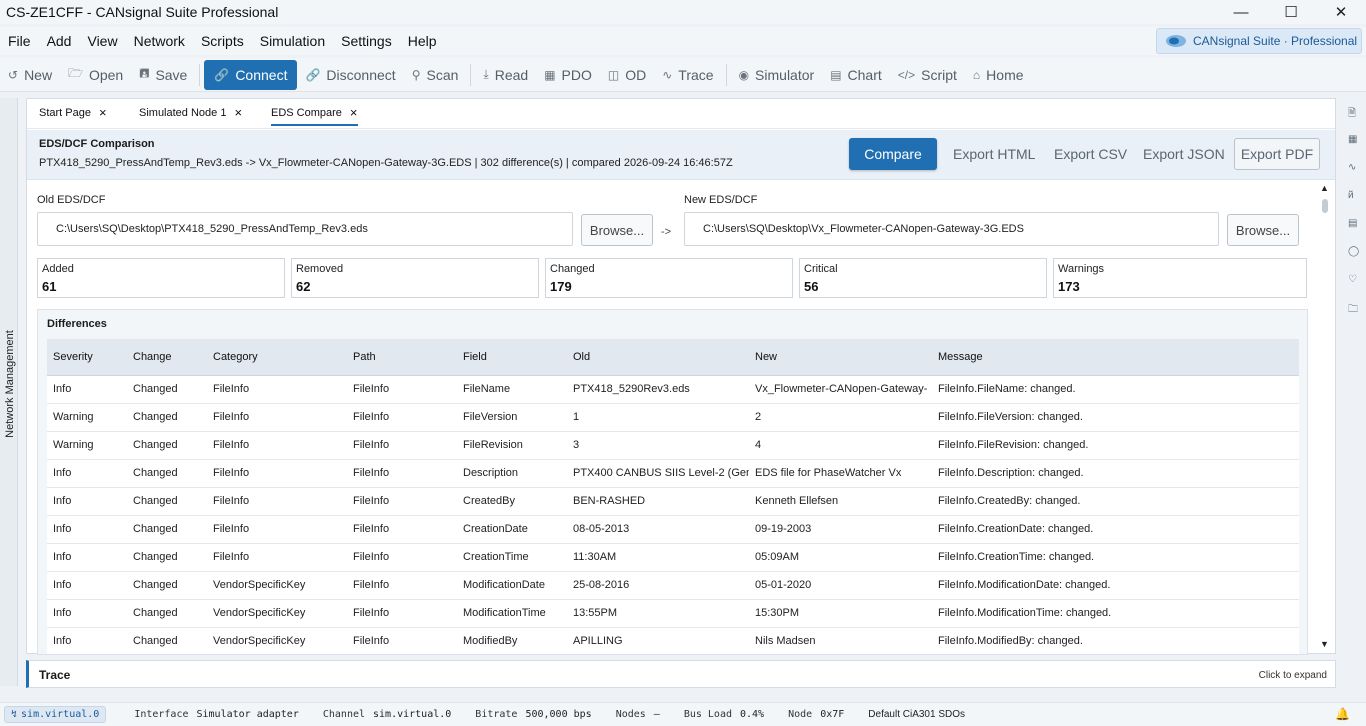  What do you see at coordinates (102, 41) in the screenshot?
I see `menu-view: View` at bounding box center [102, 41].